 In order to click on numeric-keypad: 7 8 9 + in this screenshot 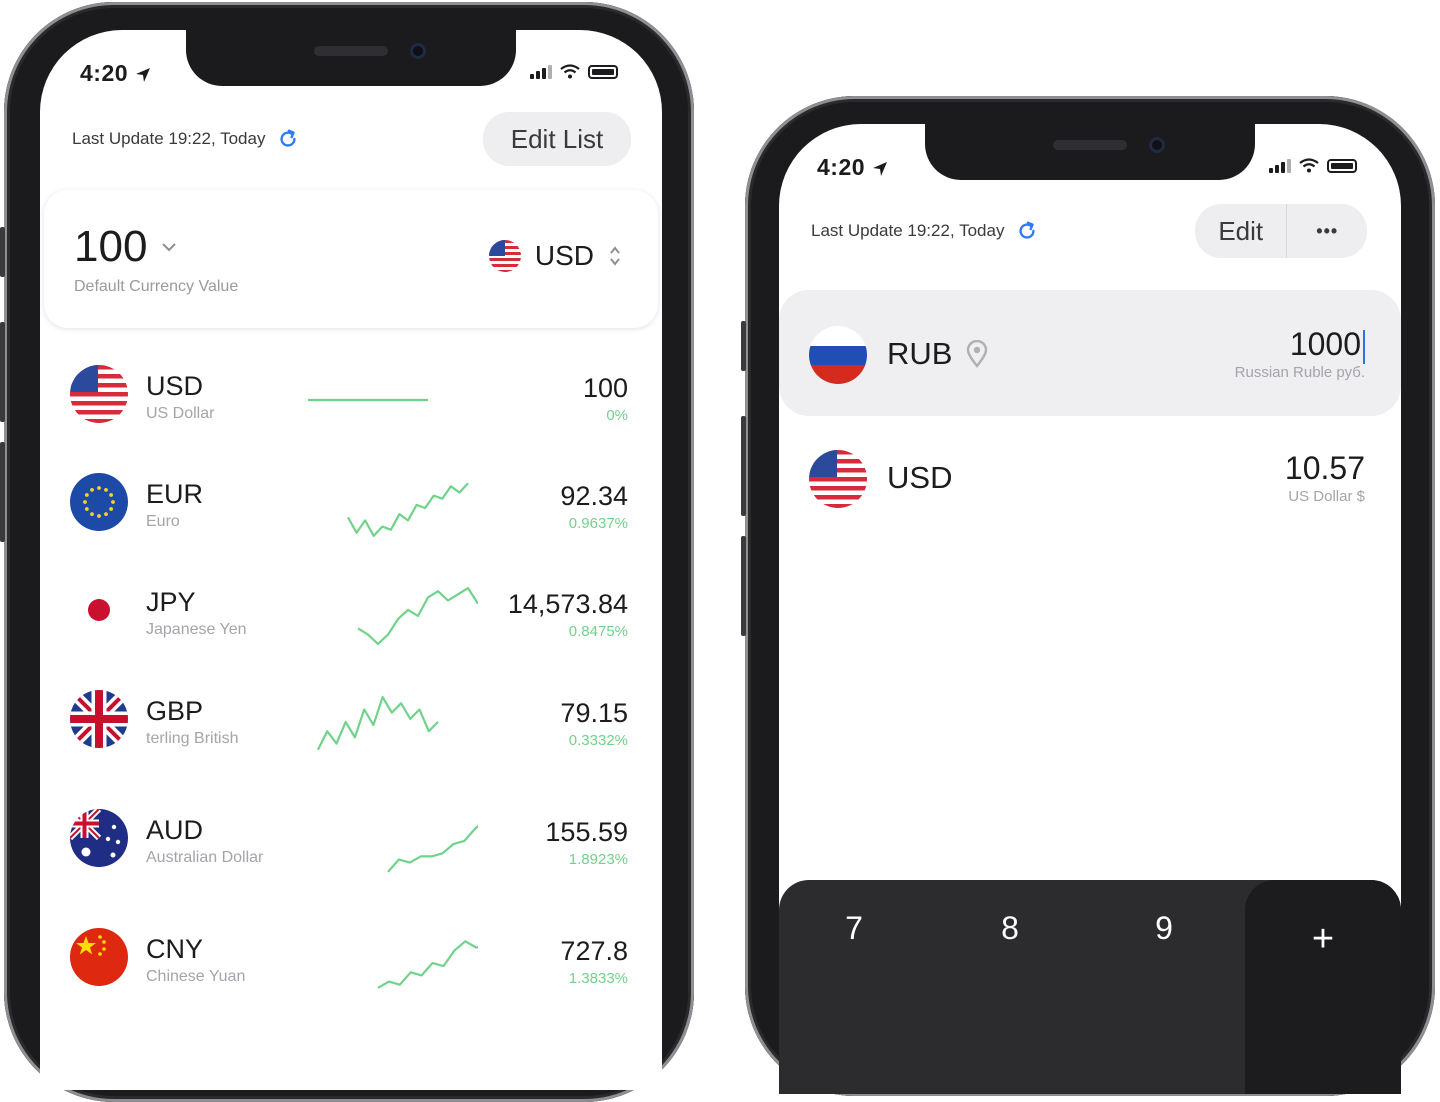, I will do `click(1090, 987)`.